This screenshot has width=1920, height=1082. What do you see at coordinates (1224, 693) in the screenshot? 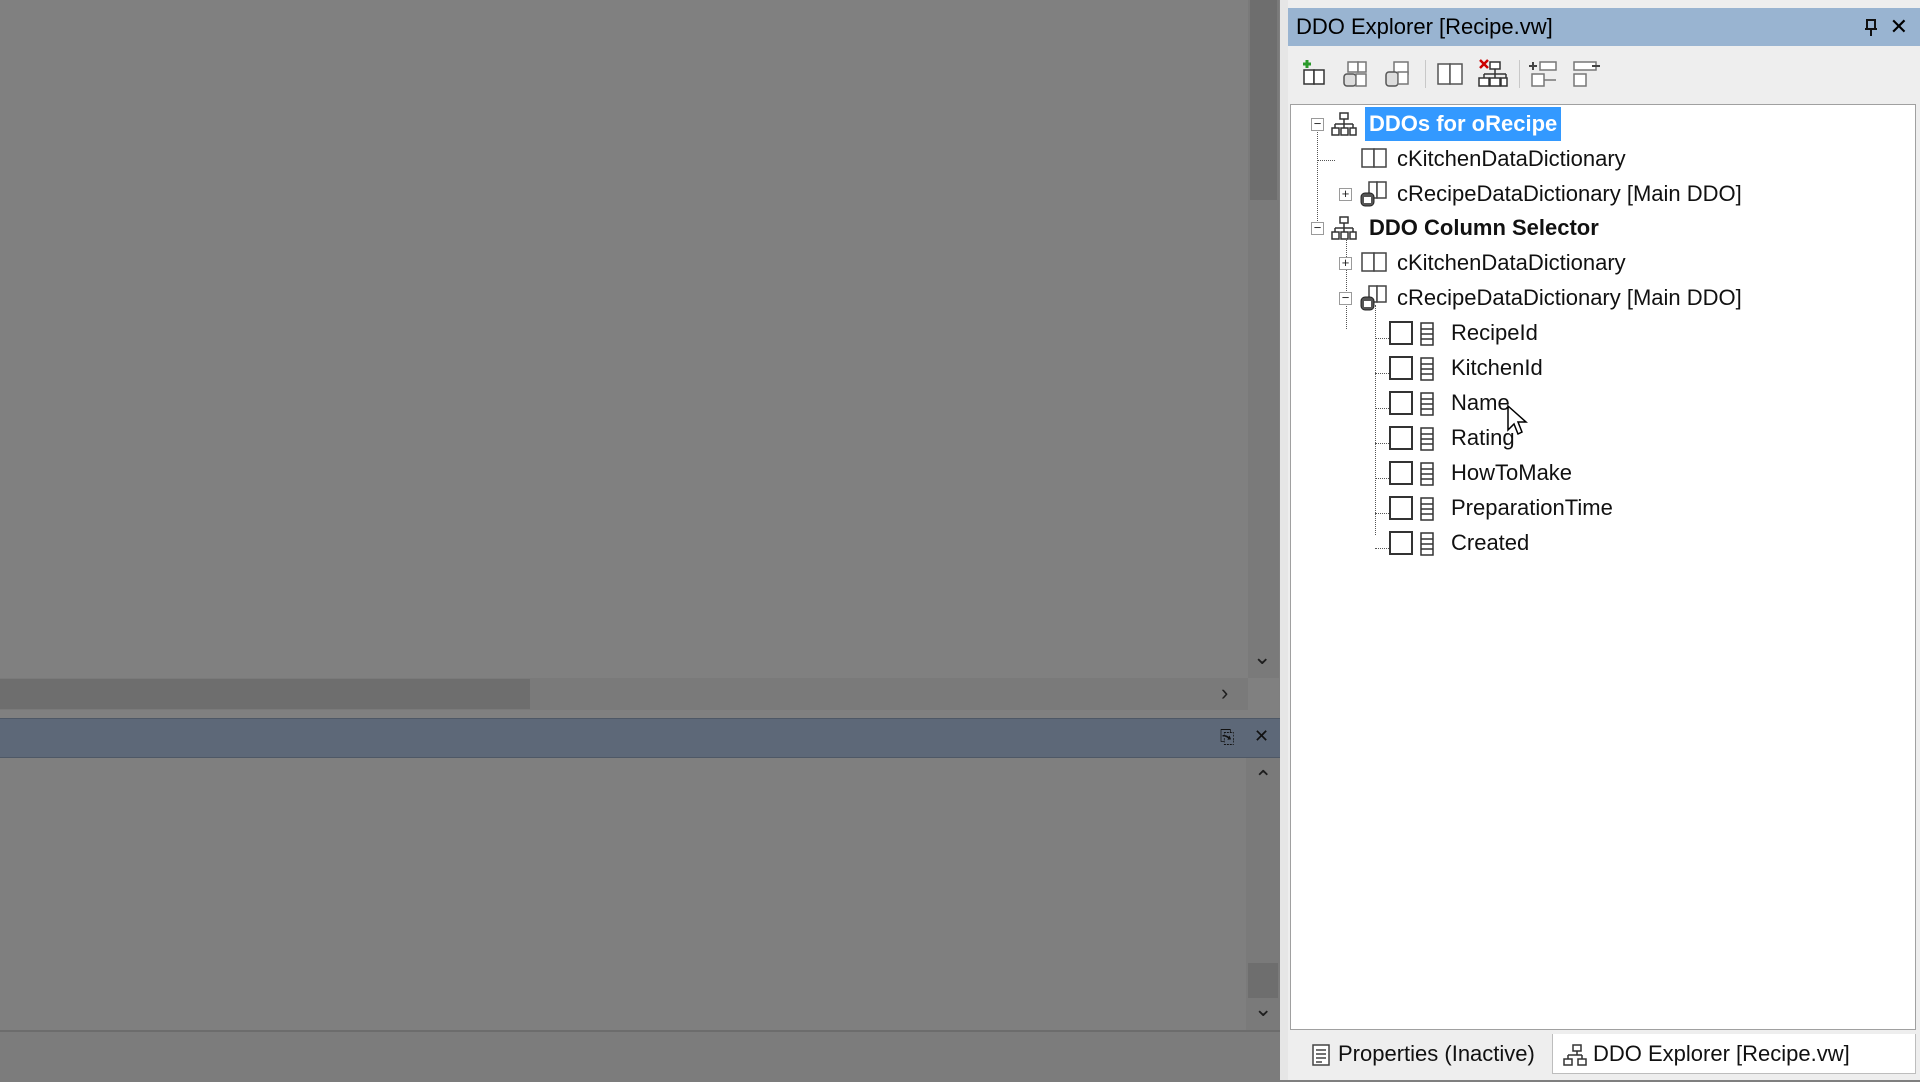
I see `scroll-right-icon: ›` at bounding box center [1224, 693].